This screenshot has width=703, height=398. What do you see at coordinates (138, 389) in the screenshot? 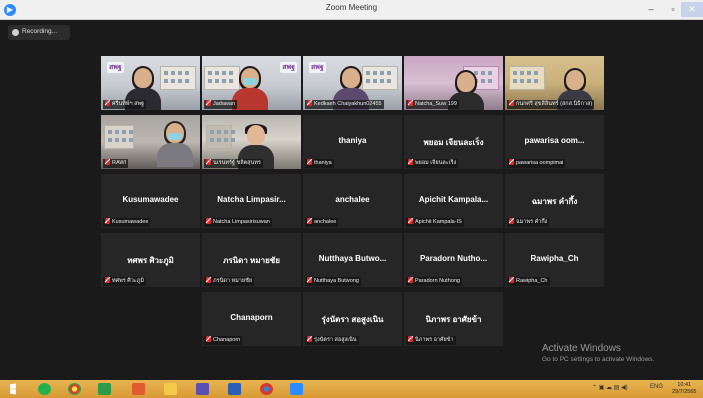
I see `powerpoint-icon` at bounding box center [138, 389].